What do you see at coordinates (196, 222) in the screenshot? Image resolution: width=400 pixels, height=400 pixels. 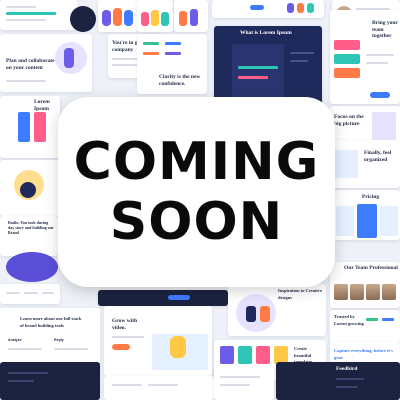 I see `soon-text: SOON` at bounding box center [196, 222].